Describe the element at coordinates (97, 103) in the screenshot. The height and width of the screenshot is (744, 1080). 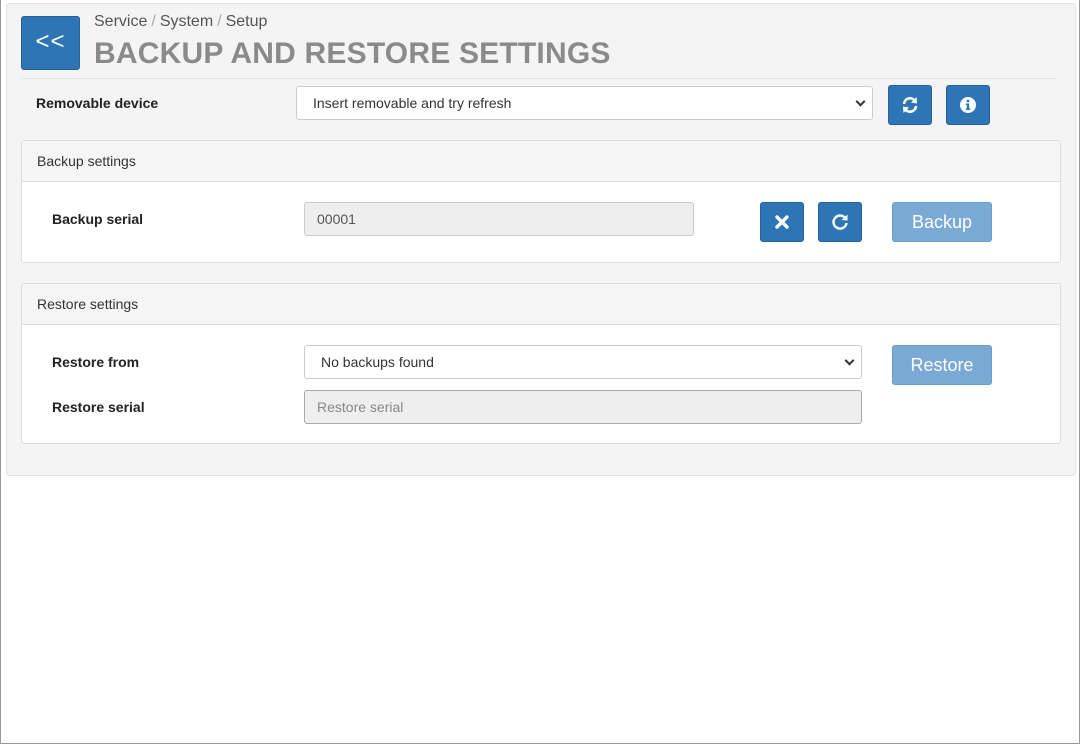
I see `removable-device-label: Removable device` at that location.